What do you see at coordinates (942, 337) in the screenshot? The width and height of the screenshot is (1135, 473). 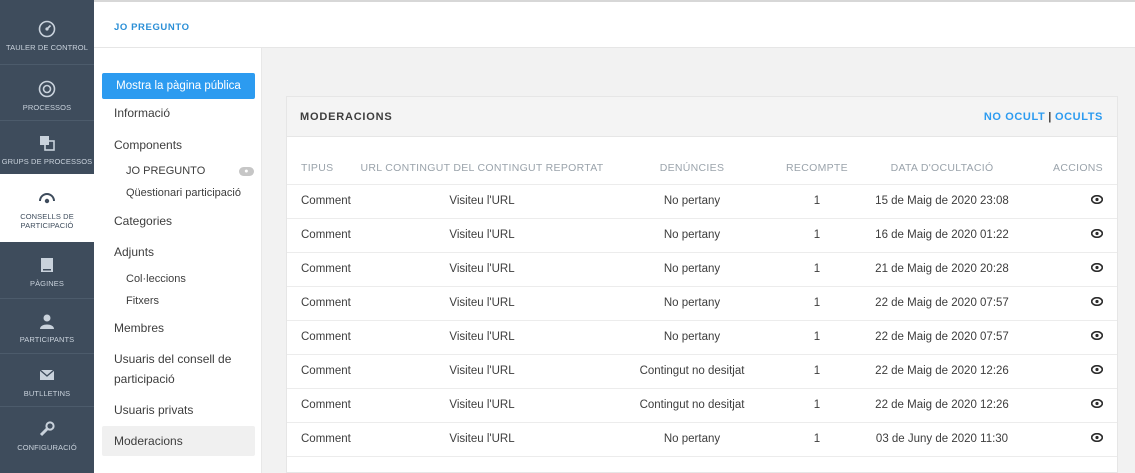 I see `cell-hidden-date: 22 de Maig de 2020 07:57` at bounding box center [942, 337].